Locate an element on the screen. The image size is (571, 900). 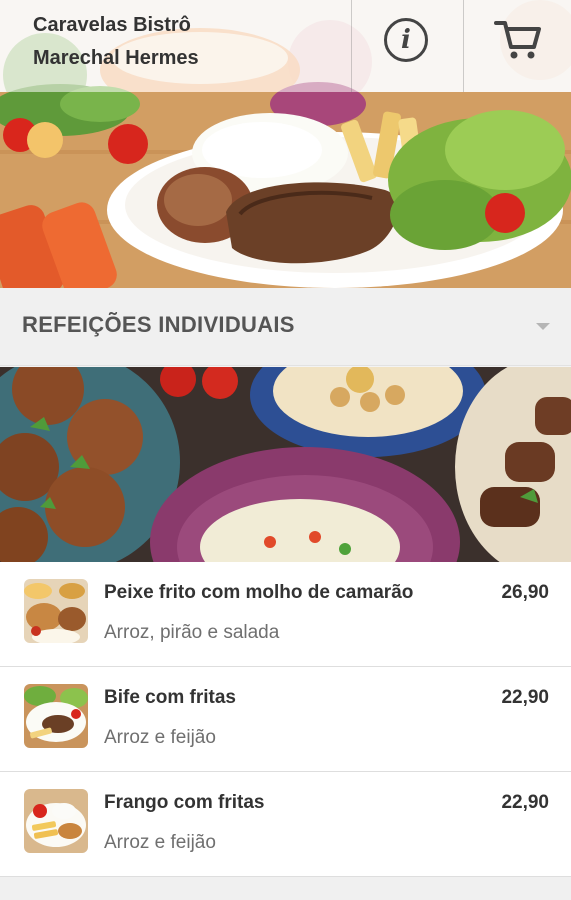
restaurant-branch: Marechal Hermes is located at coordinates (116, 58).